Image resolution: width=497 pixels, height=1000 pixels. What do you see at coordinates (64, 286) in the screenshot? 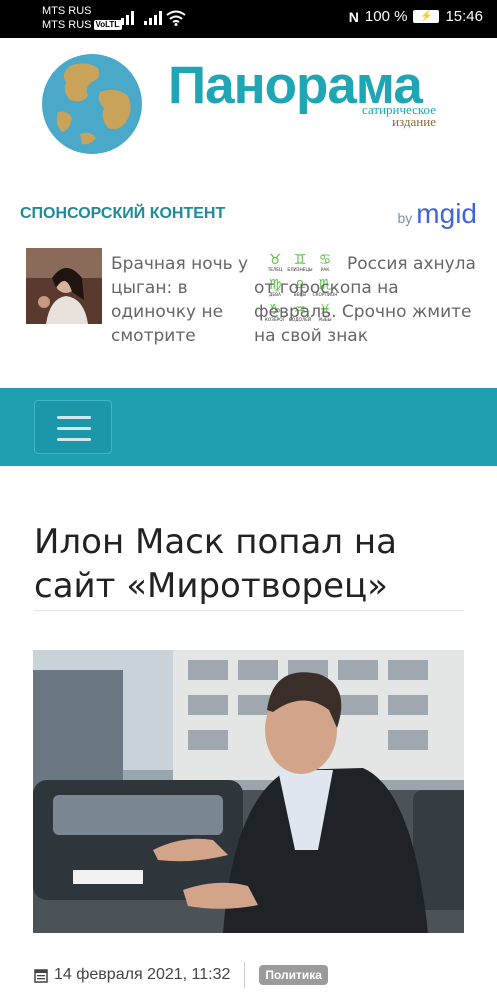
I see `ad-1-image` at bounding box center [64, 286].